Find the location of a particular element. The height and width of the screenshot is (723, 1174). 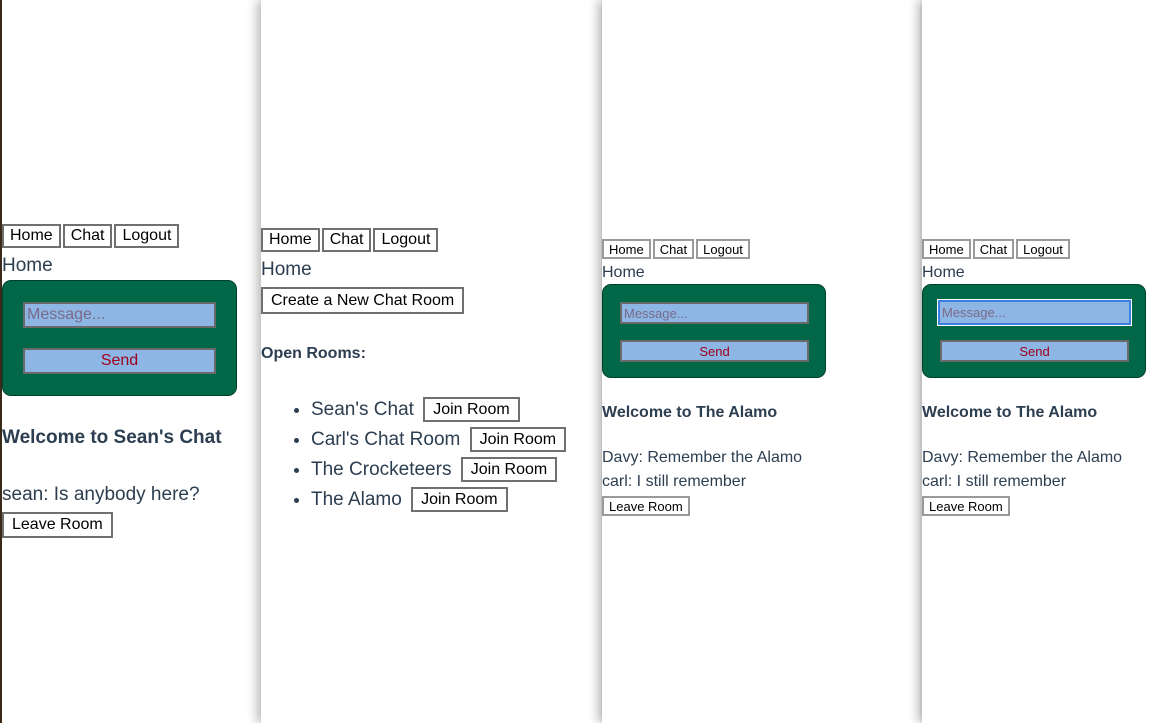

list-item: The Crocketeers Join Room is located at coordinates (438, 472).